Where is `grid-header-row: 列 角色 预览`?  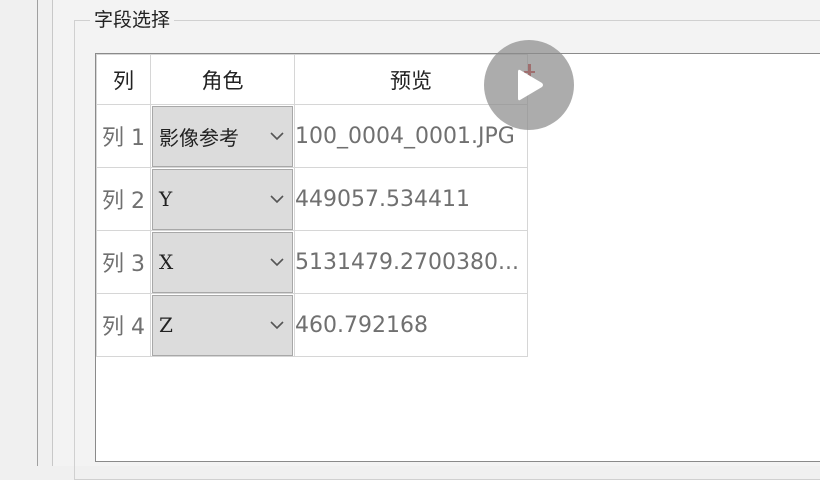 grid-header-row: 列 角色 预览 is located at coordinates (312, 79).